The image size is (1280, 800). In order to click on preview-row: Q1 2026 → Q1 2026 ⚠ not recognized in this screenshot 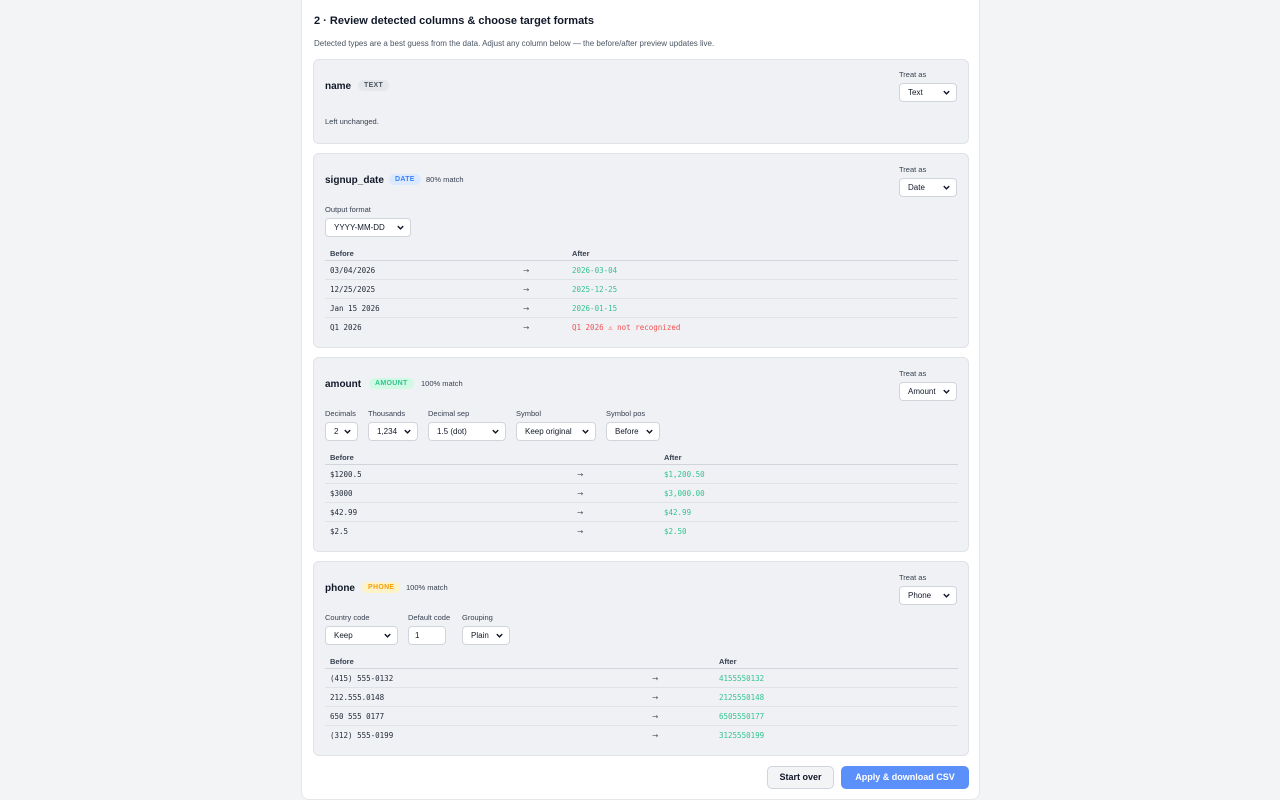, I will do `click(641, 327)`.